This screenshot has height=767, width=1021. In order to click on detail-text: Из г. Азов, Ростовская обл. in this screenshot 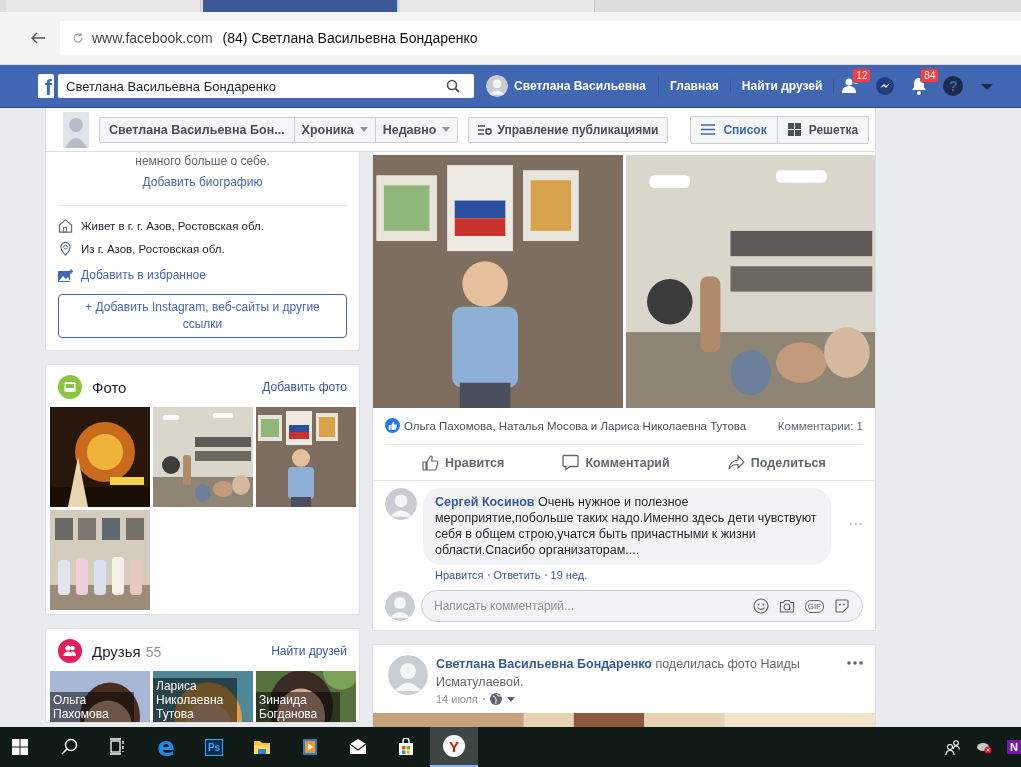, I will do `click(153, 248)`.